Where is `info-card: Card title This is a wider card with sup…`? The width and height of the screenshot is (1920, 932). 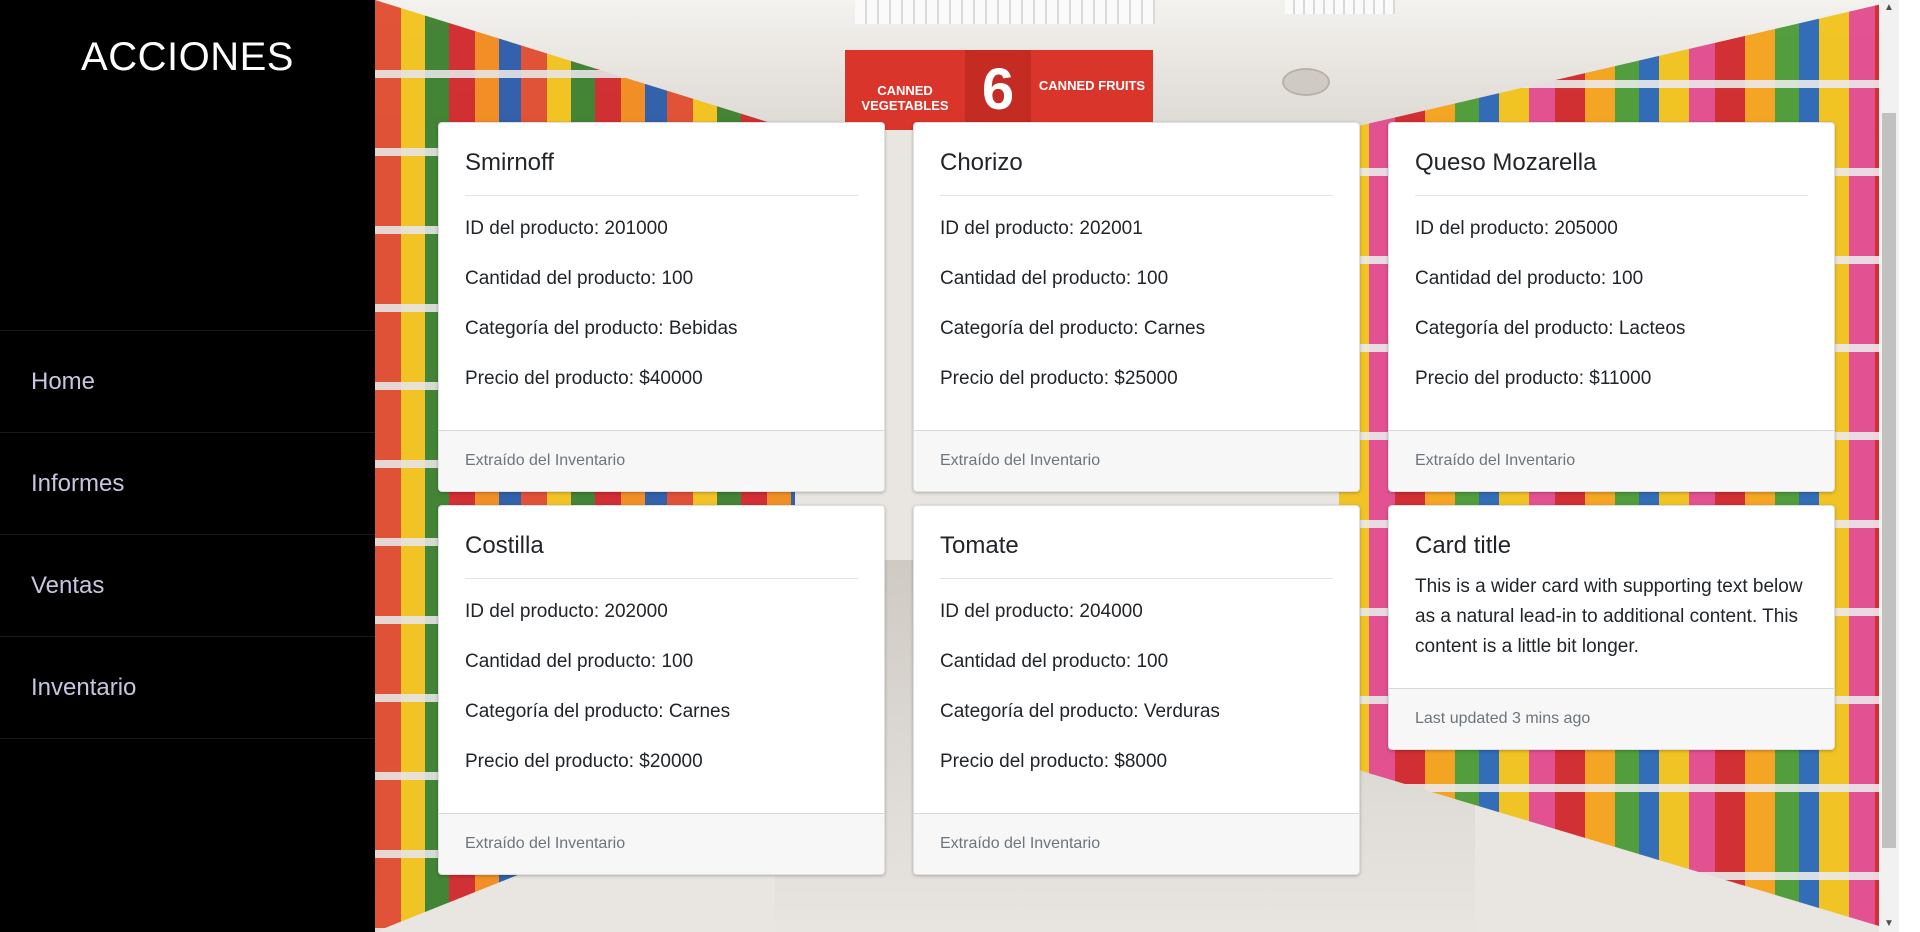 info-card: Card title This is a wider card with sup… is located at coordinates (1611, 627).